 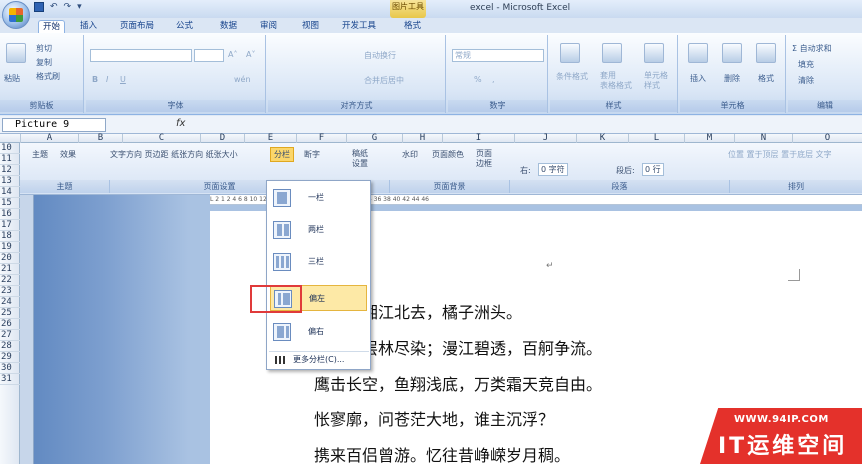 I want to click on row-header: 12, so click(x=10, y=170).